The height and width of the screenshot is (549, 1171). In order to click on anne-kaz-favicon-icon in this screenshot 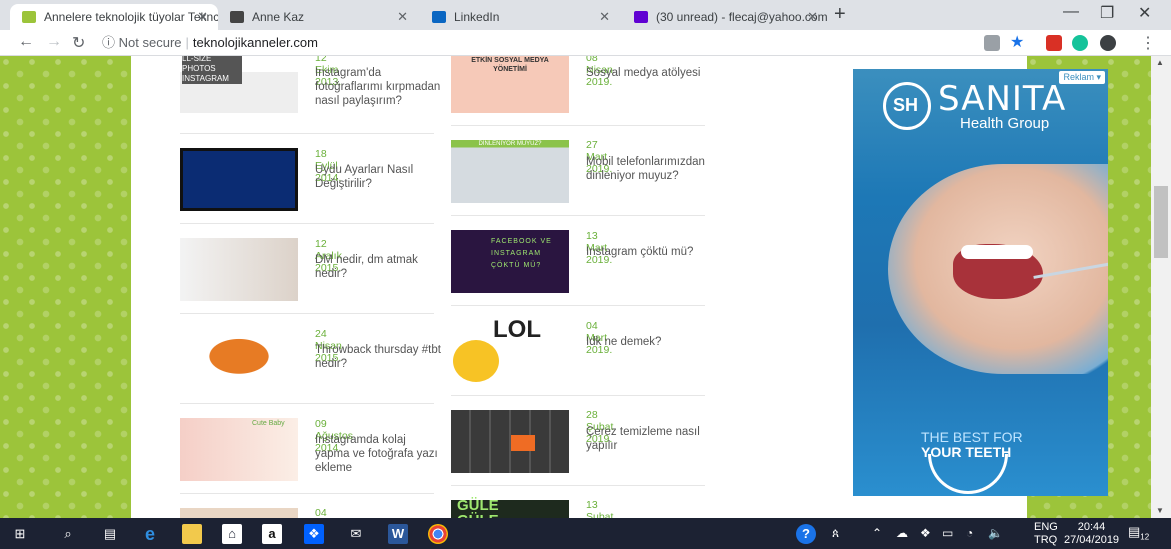, I will do `click(237, 17)`.